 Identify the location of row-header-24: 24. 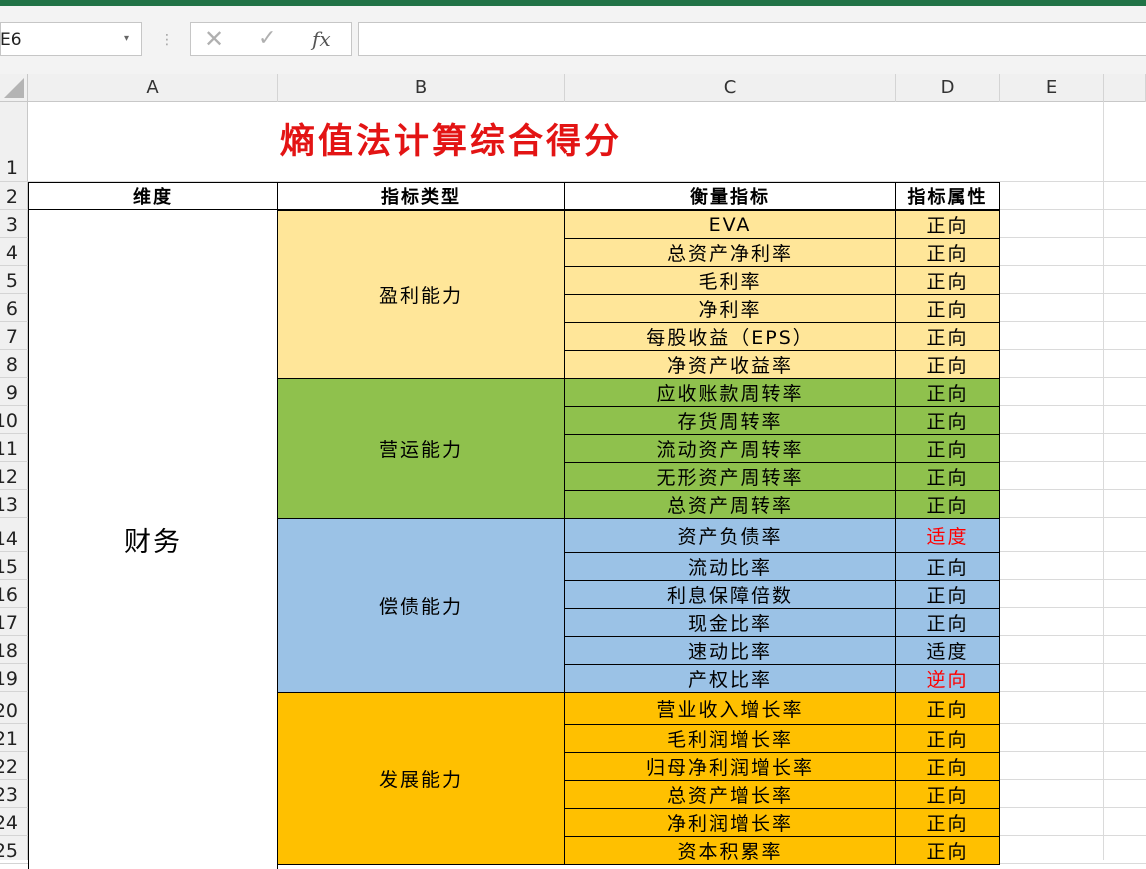
(14, 822).